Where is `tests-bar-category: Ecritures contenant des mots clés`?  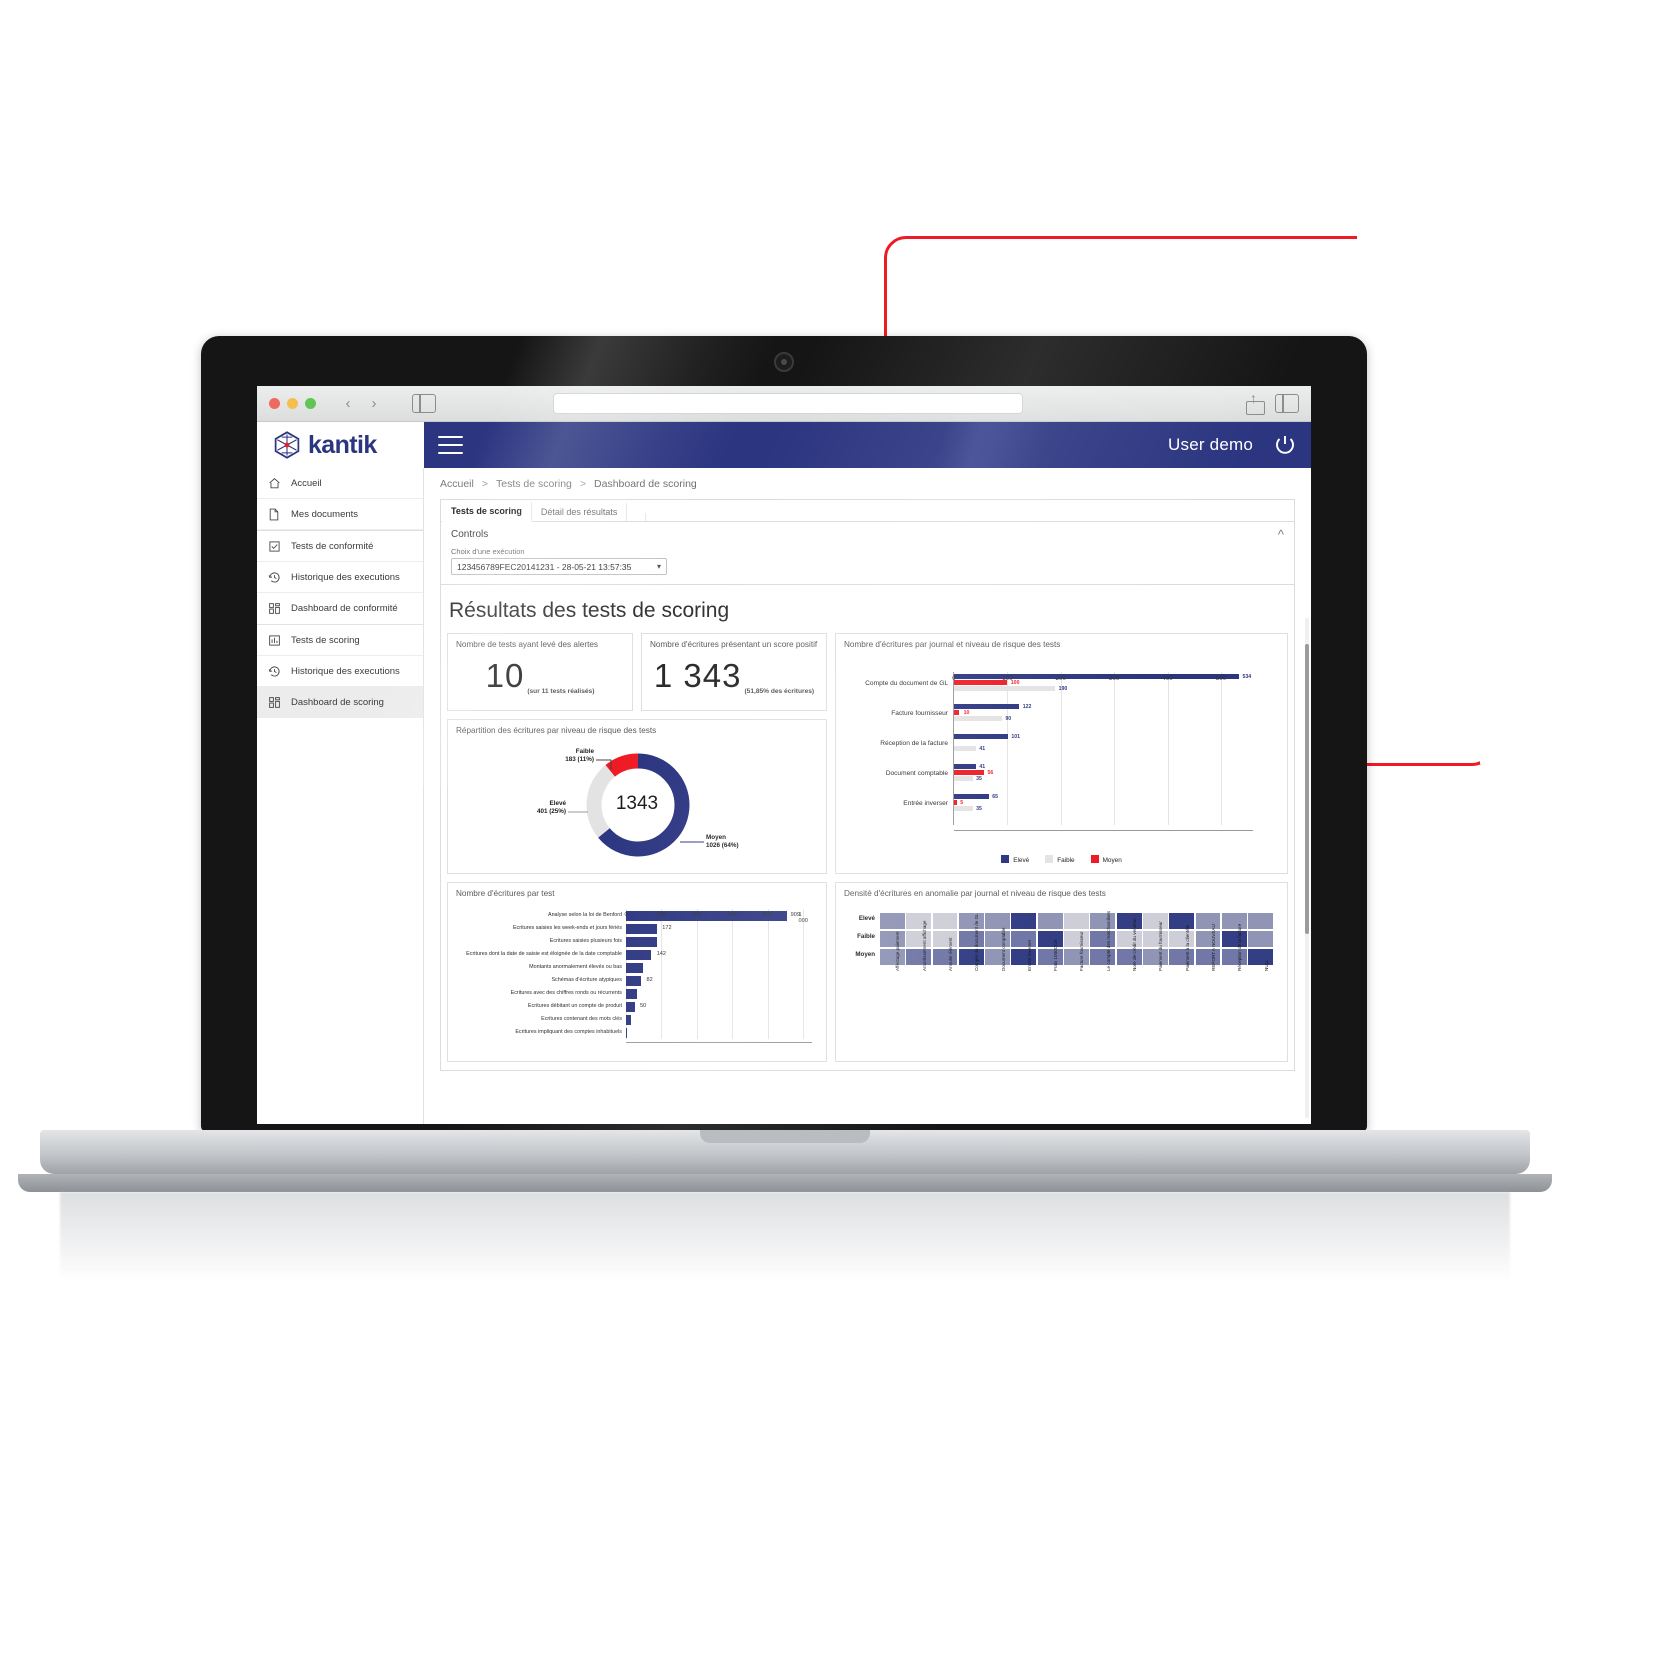 tests-bar-category: Ecritures contenant des mots clés is located at coordinates (581, 1019).